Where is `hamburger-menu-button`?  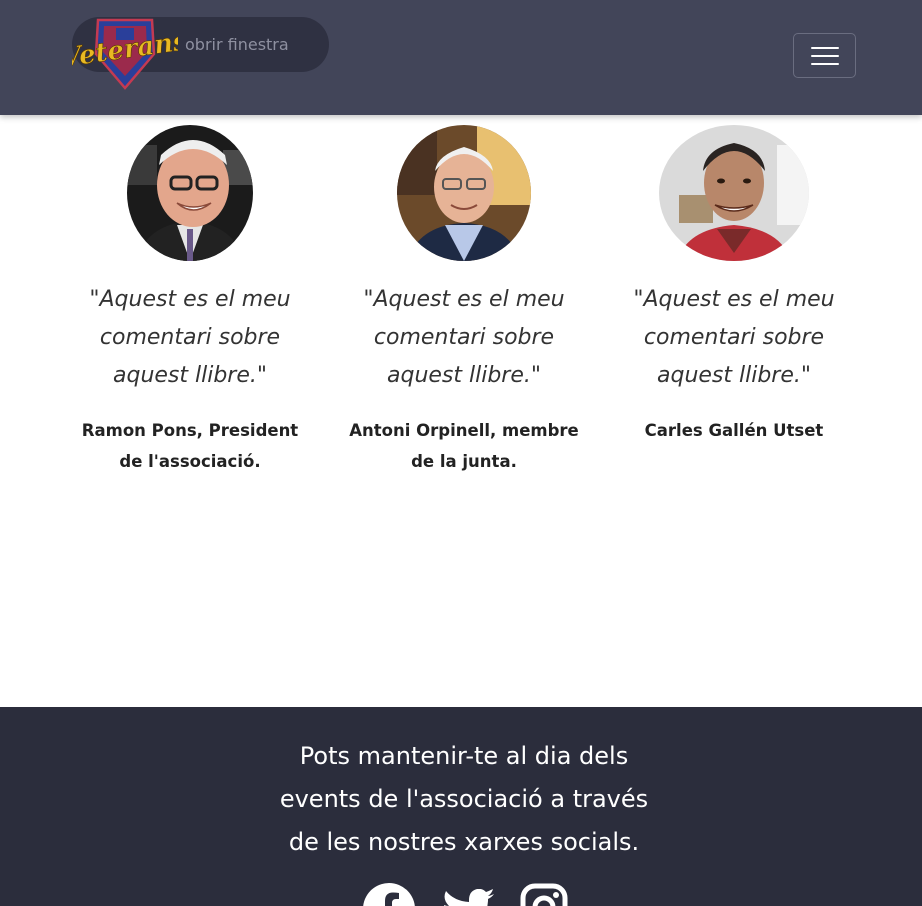
hamburger-menu-button is located at coordinates (824, 55).